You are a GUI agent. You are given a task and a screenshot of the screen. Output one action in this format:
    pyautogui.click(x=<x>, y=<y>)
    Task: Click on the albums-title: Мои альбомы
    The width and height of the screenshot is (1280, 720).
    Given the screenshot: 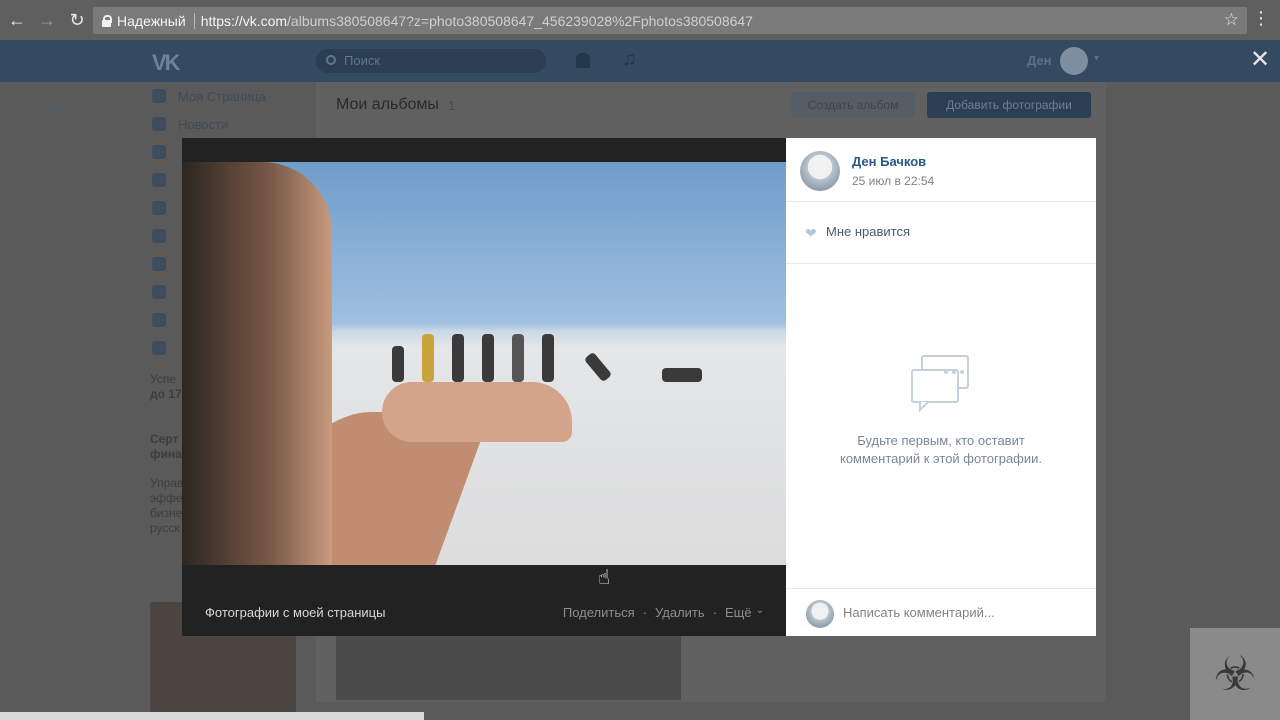 What is the action you would take?
    pyautogui.click(x=387, y=104)
    